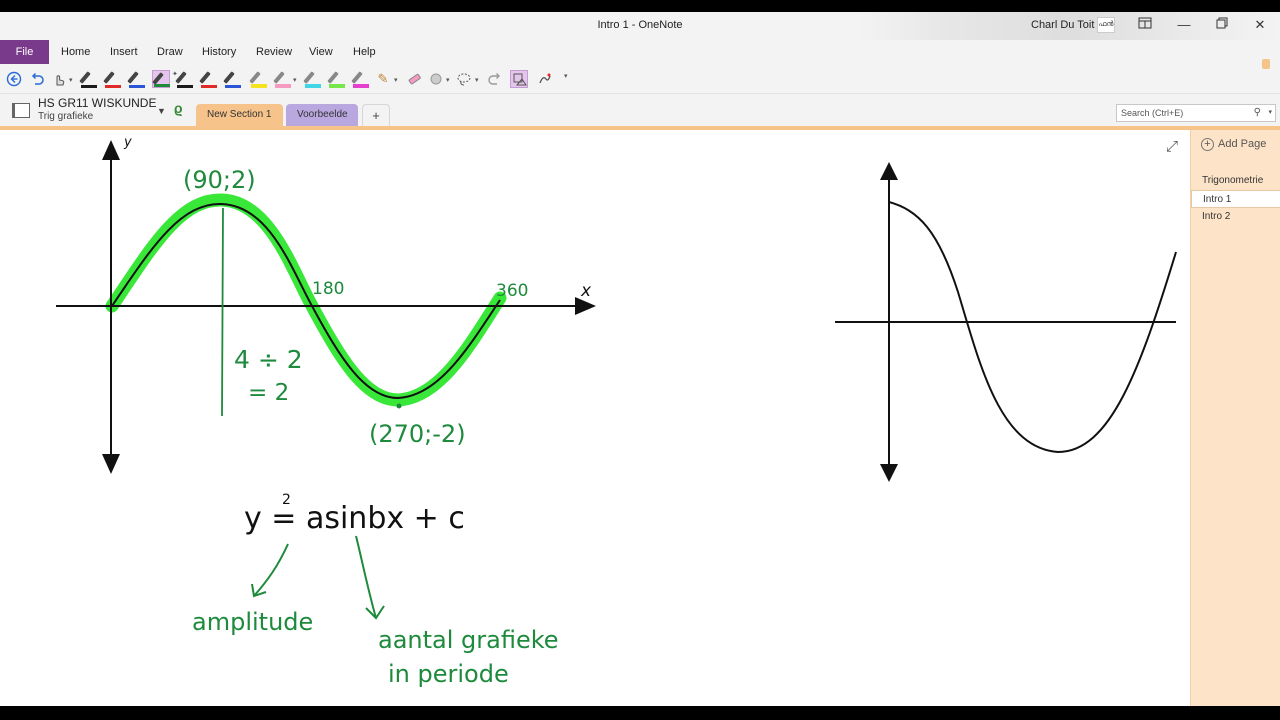 The width and height of the screenshot is (1280, 720). Describe the element at coordinates (1145, 25) in the screenshot. I see `ribbon-display-icon` at that location.